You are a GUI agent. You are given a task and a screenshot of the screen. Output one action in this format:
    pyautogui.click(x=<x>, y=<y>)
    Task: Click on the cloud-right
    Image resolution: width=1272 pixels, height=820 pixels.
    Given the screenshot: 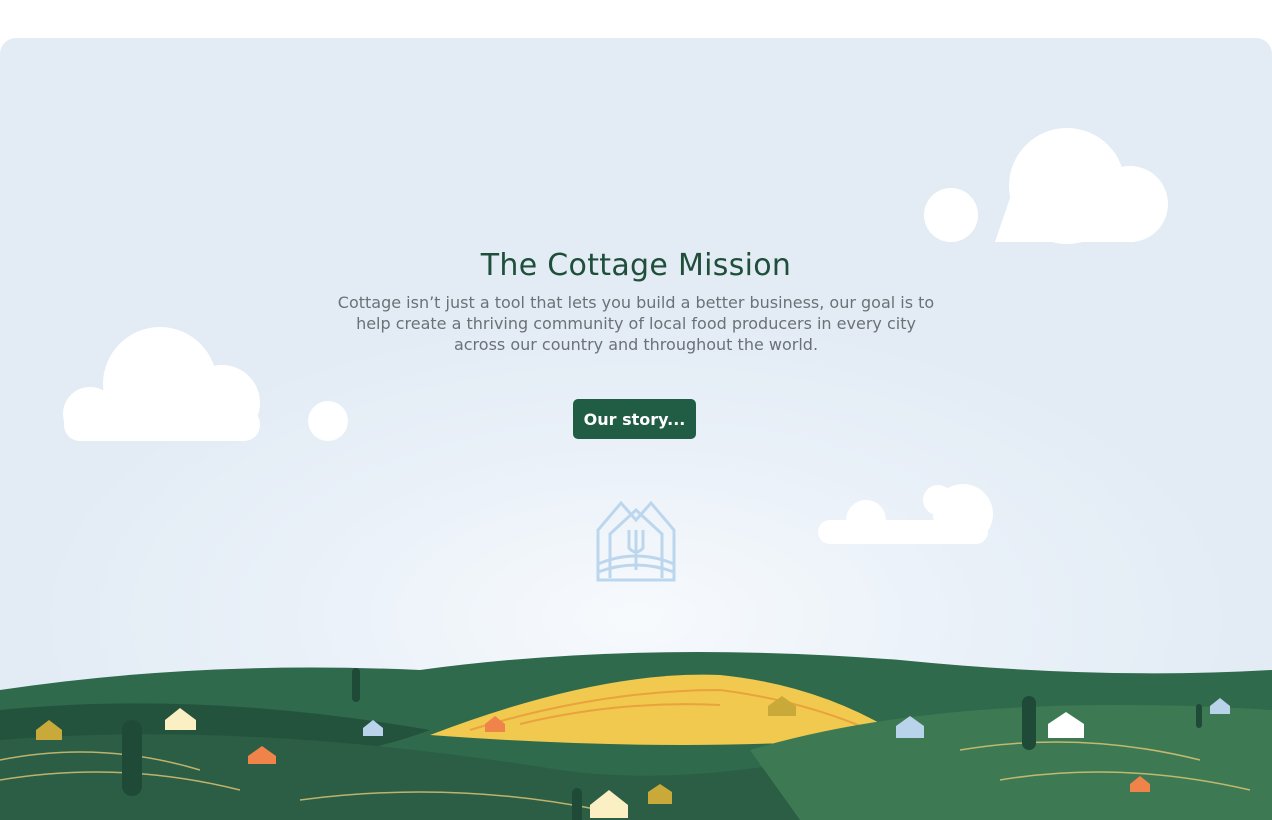 What is the action you would take?
    pyautogui.click(x=1046, y=186)
    